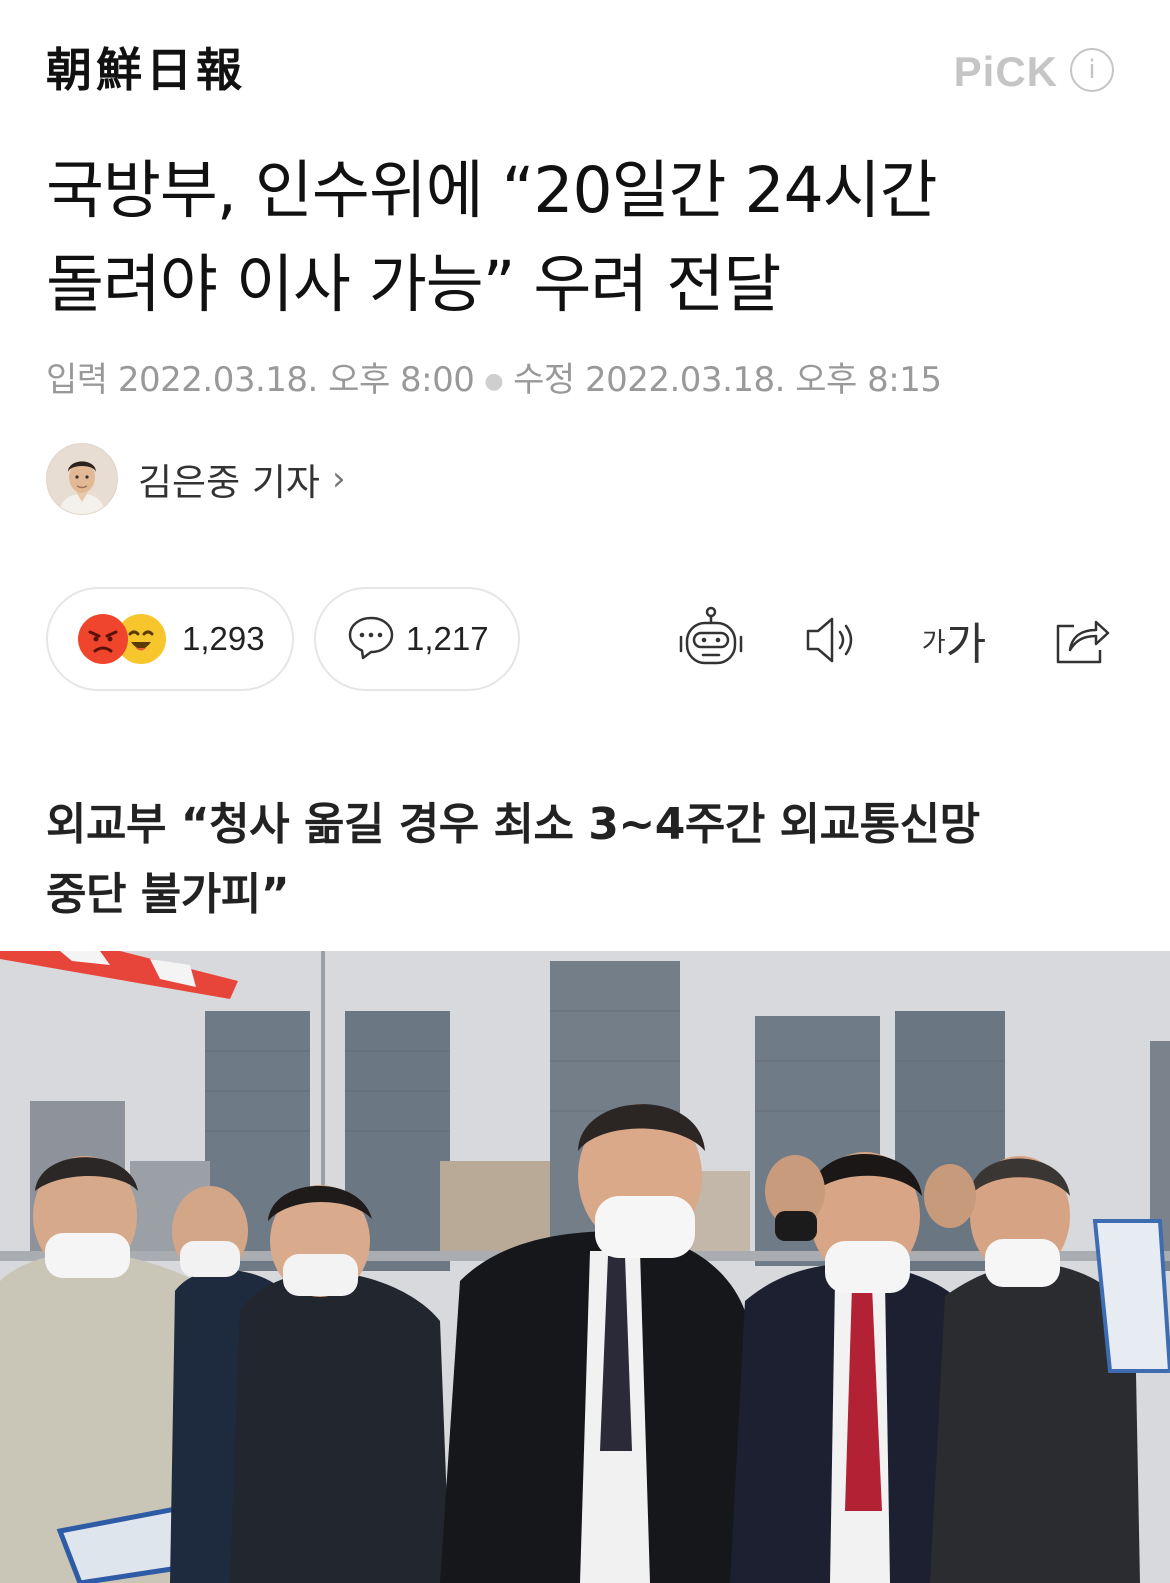 This screenshot has width=1170, height=1583. Describe the element at coordinates (544, 380) in the screenshot. I see `modified-label: 수정` at that location.